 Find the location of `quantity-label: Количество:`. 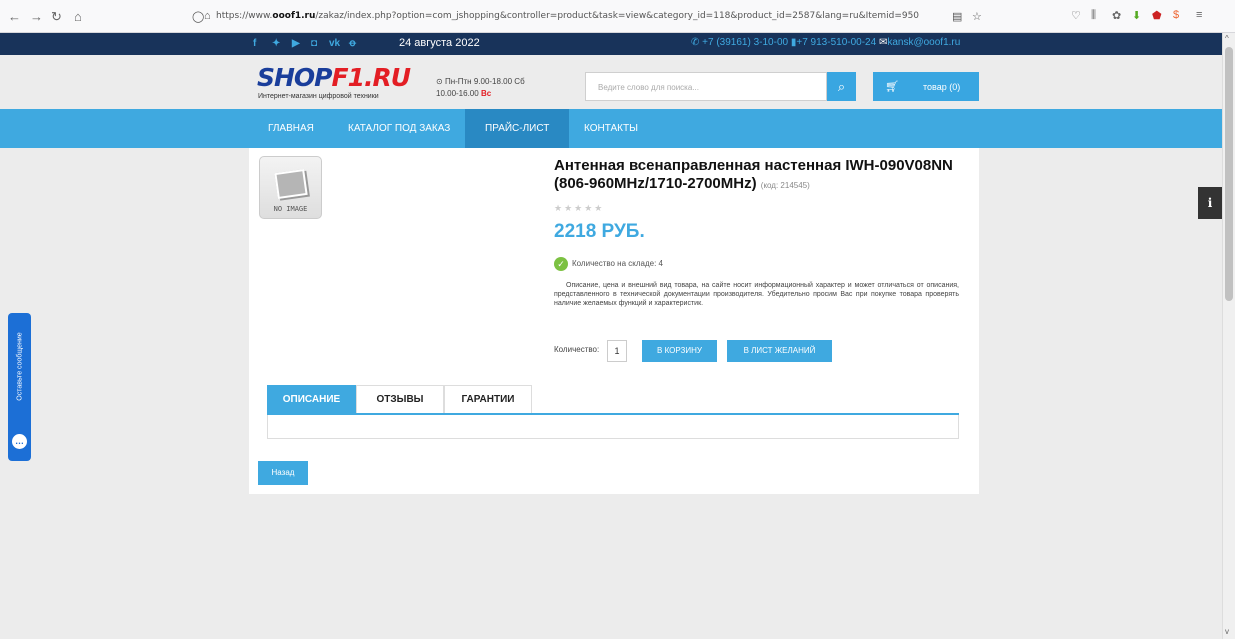

quantity-label: Количество: is located at coordinates (577, 349).